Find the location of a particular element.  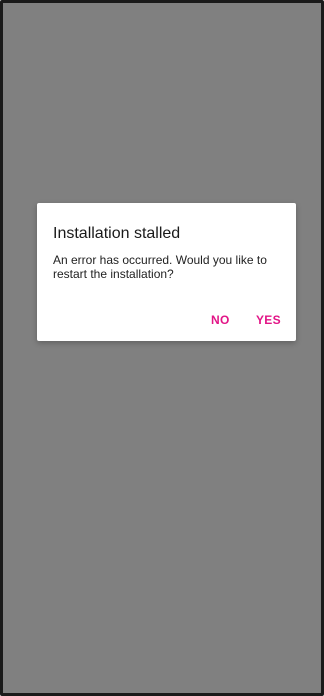

no-button: NO is located at coordinates (220, 320).